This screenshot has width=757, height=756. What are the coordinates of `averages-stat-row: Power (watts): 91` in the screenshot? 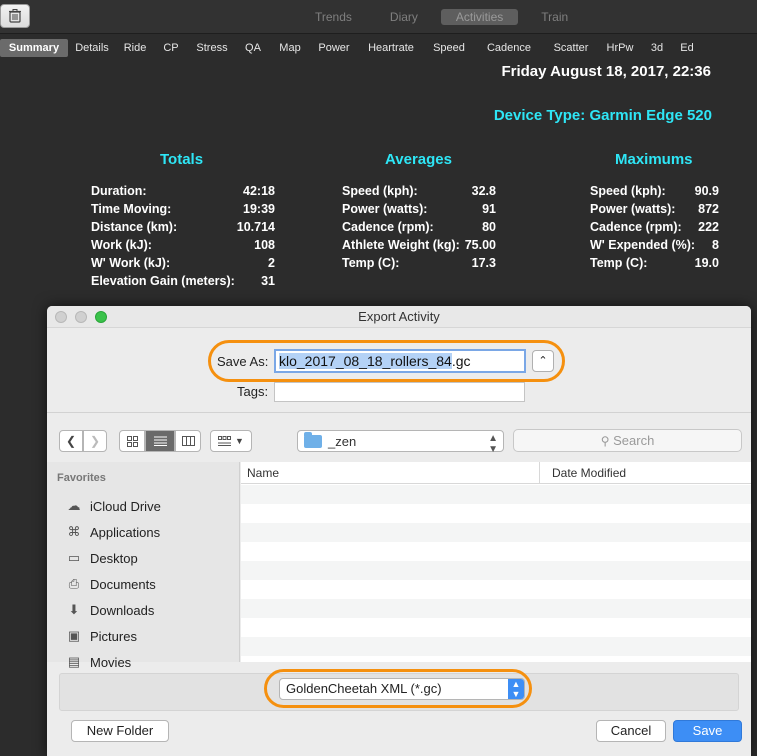 It's located at (419, 211).